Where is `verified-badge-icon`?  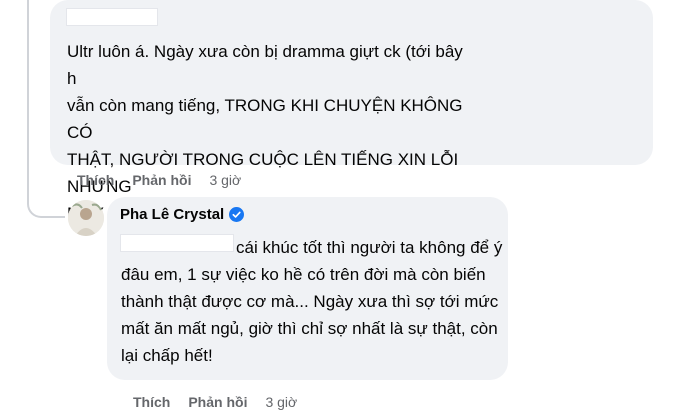
verified-badge-icon is located at coordinates (237, 214).